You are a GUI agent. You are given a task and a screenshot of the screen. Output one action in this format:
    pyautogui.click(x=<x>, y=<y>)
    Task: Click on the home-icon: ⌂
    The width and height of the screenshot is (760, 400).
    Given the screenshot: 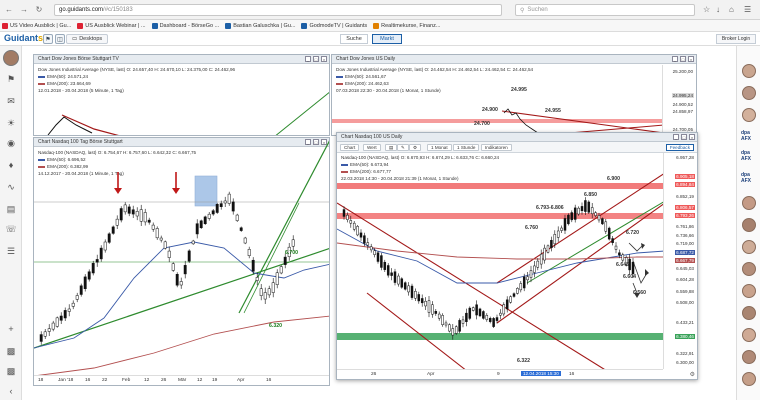 What is the action you would take?
    pyautogui.click(x=731, y=9)
    